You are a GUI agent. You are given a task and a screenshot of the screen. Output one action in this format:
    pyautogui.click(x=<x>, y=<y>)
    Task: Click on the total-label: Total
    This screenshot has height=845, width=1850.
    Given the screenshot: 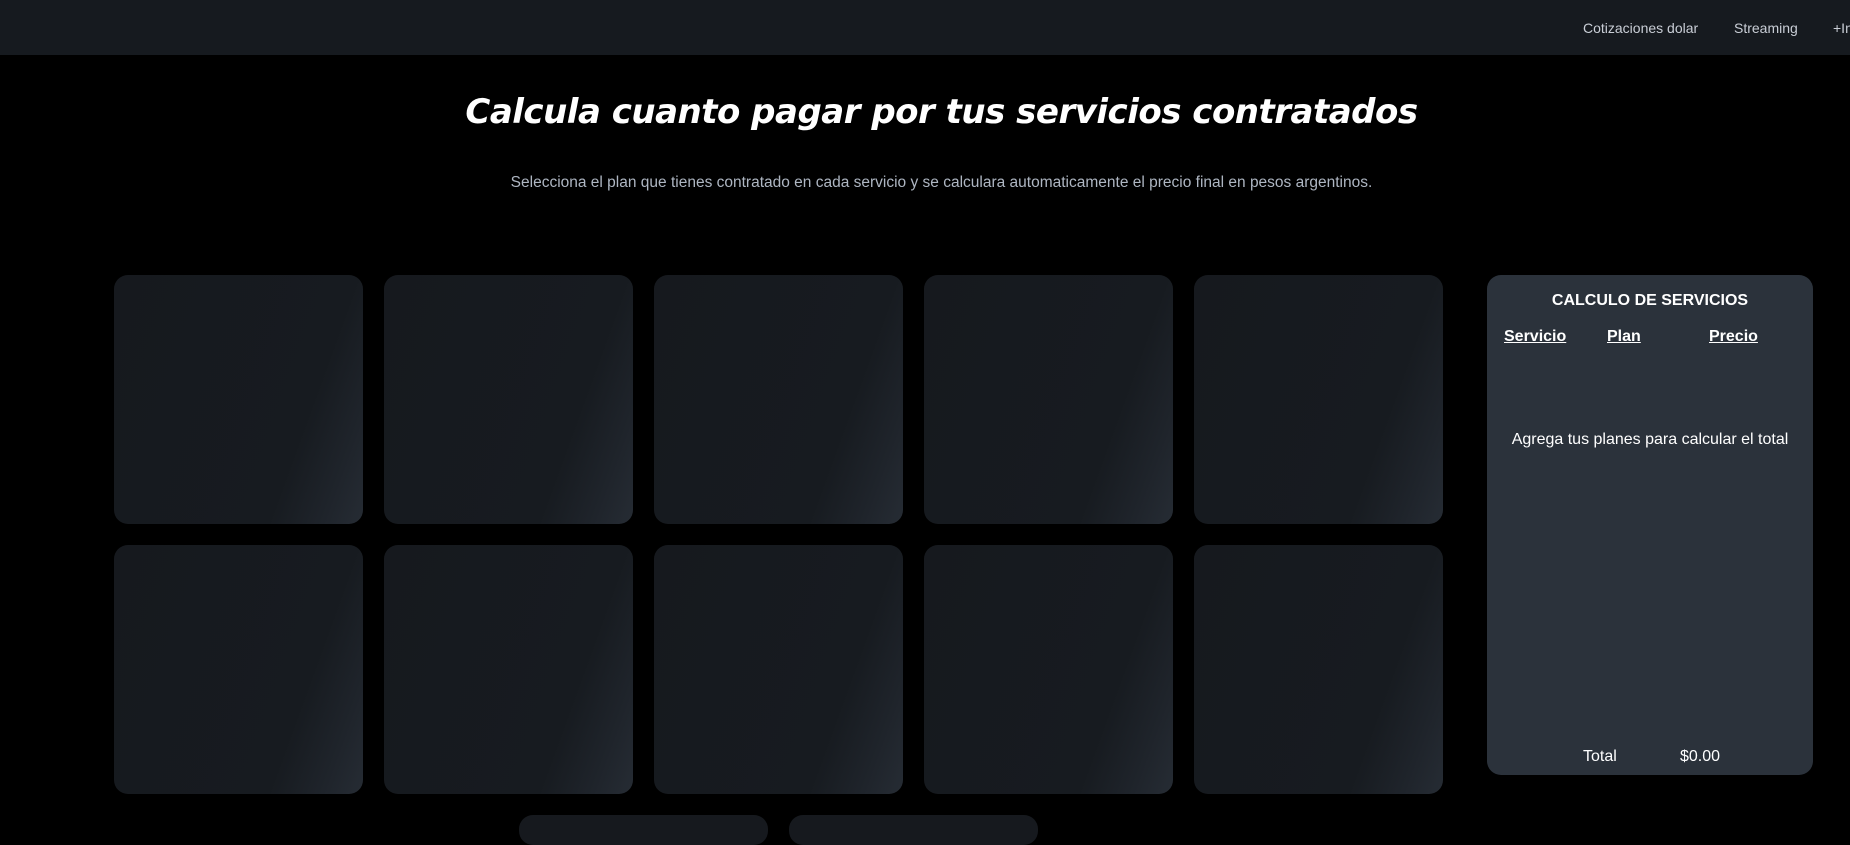 What is the action you would take?
    pyautogui.click(x=1600, y=756)
    